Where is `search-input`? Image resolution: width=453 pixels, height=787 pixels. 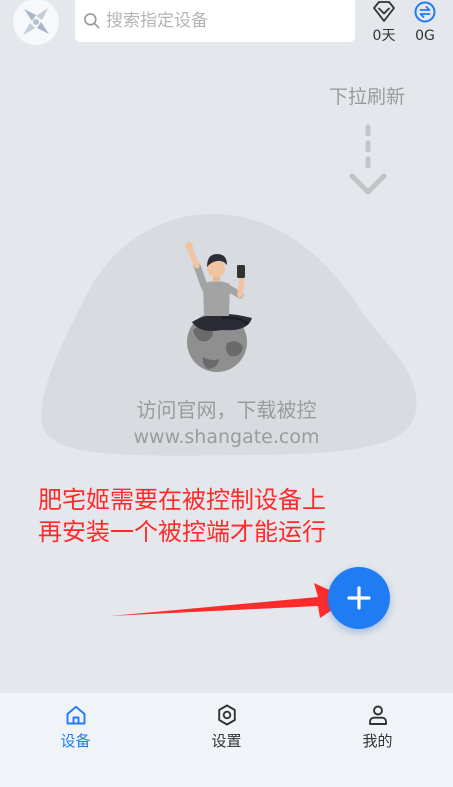 search-input is located at coordinates (226, 21).